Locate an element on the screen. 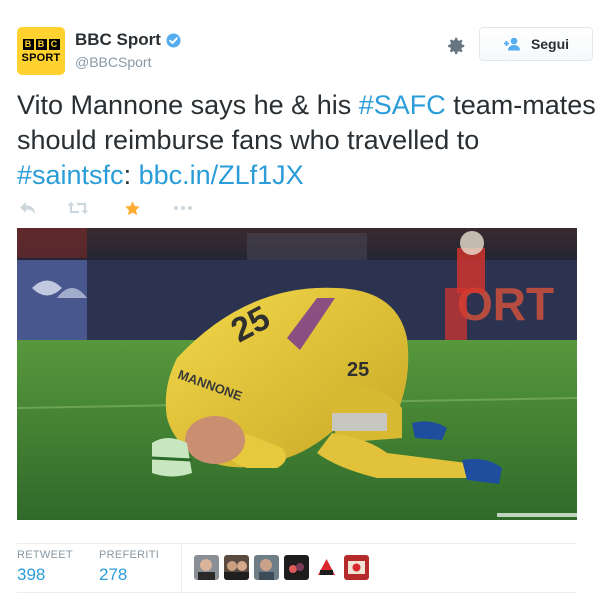 Image resolution: width=612 pixels, height=610 pixels. follow-label: Segui is located at coordinates (550, 44).